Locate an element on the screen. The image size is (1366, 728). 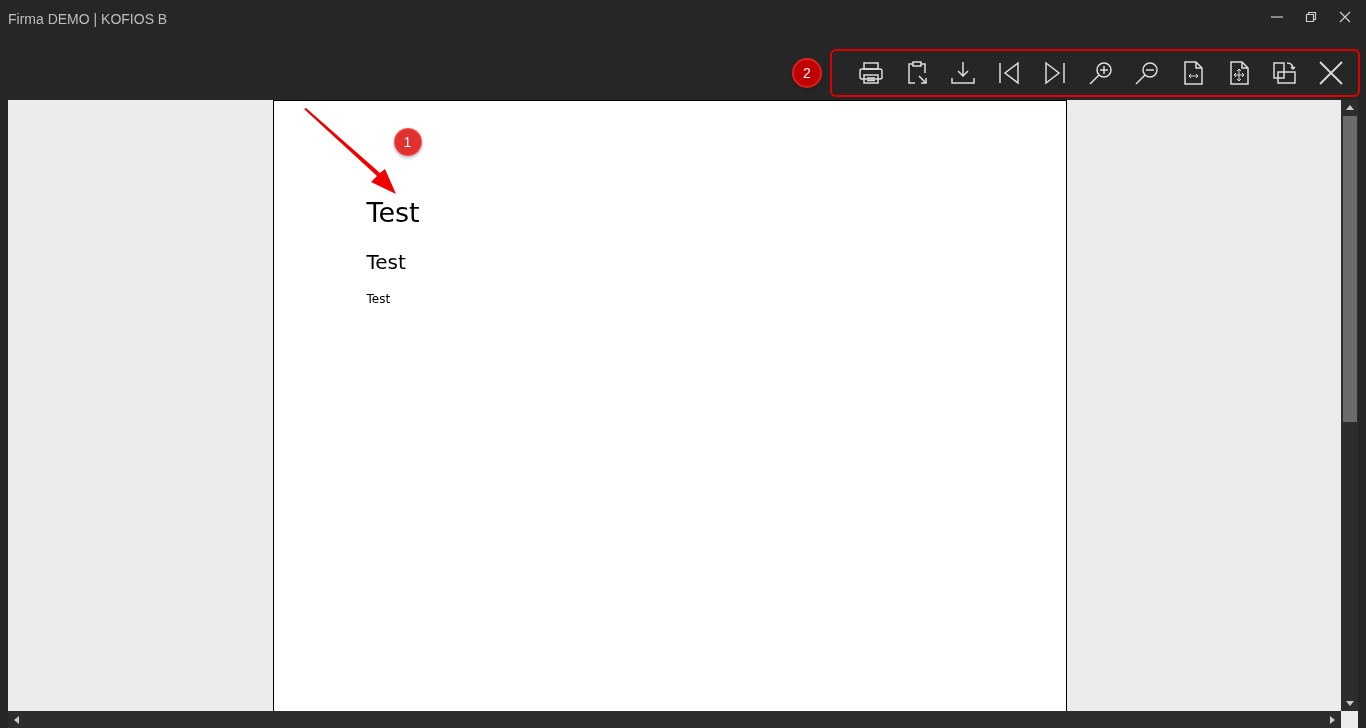
scrollbar-corner is located at coordinates (1349, 719).